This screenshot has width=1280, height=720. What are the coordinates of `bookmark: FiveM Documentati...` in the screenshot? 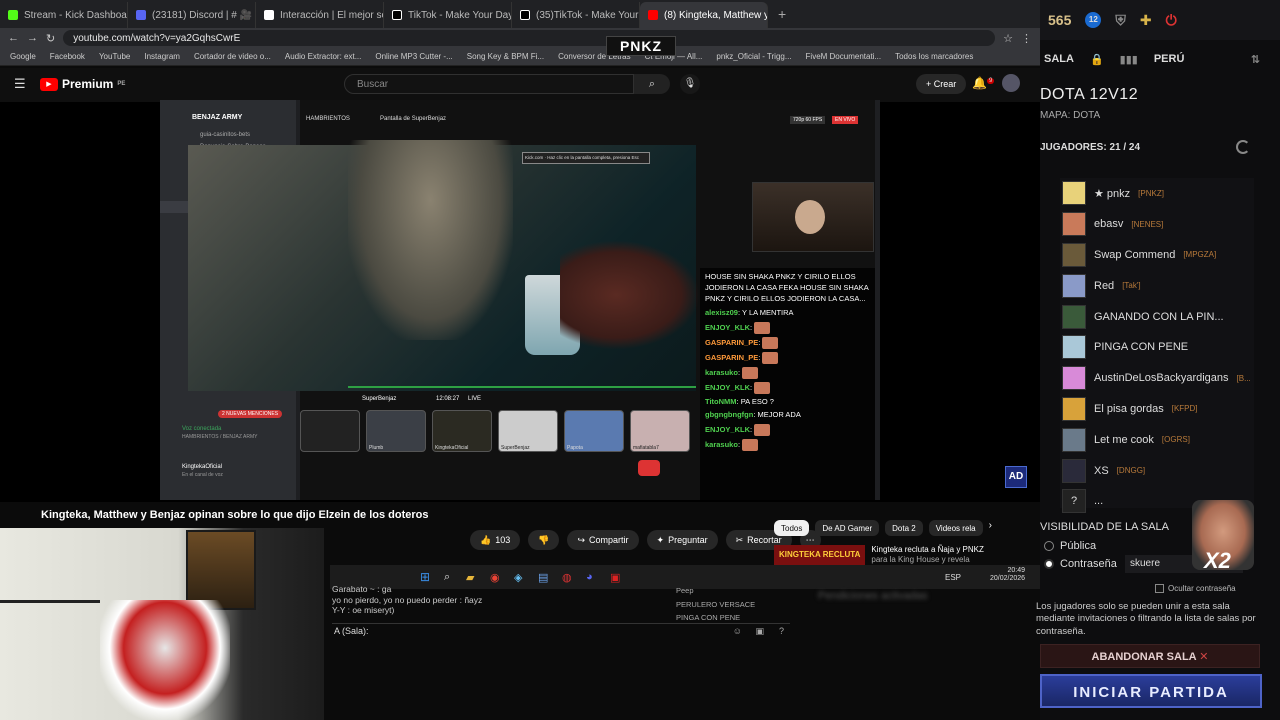 It's located at (844, 56).